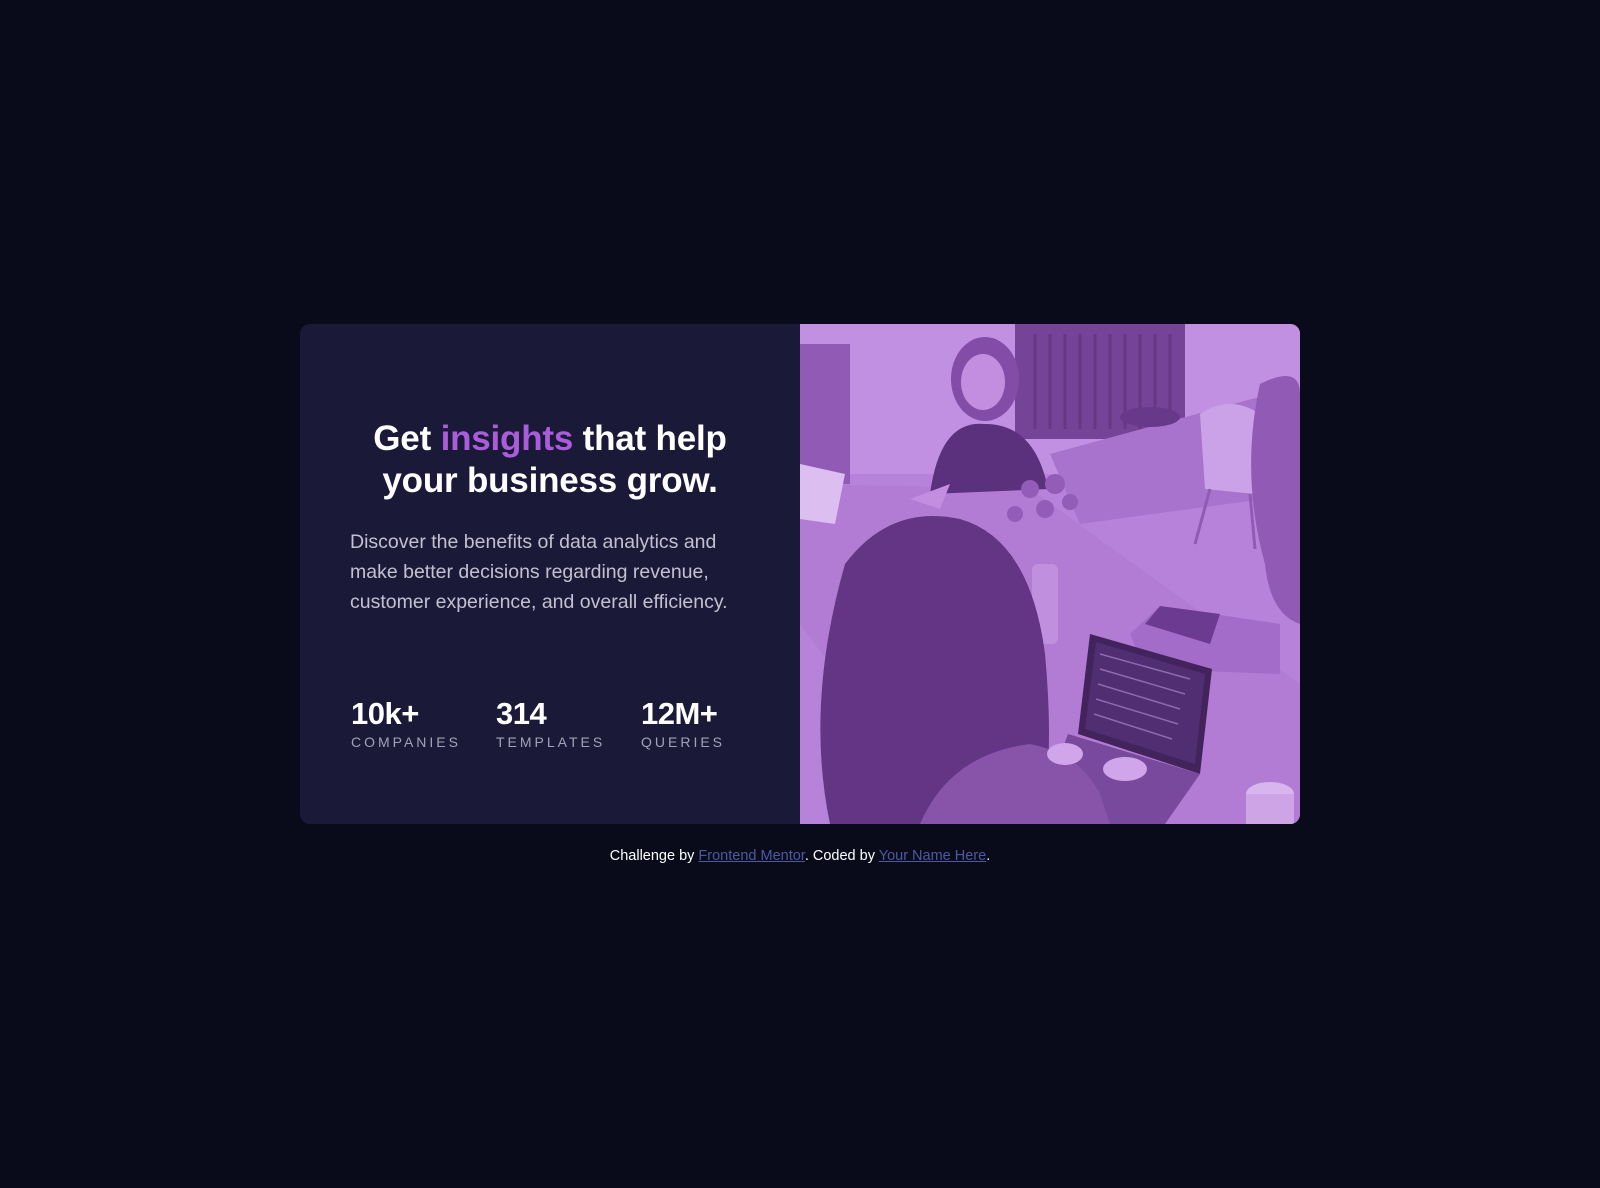 The image size is (1600, 1188). Describe the element at coordinates (521, 713) in the screenshot. I see `stat-value: 314` at that location.